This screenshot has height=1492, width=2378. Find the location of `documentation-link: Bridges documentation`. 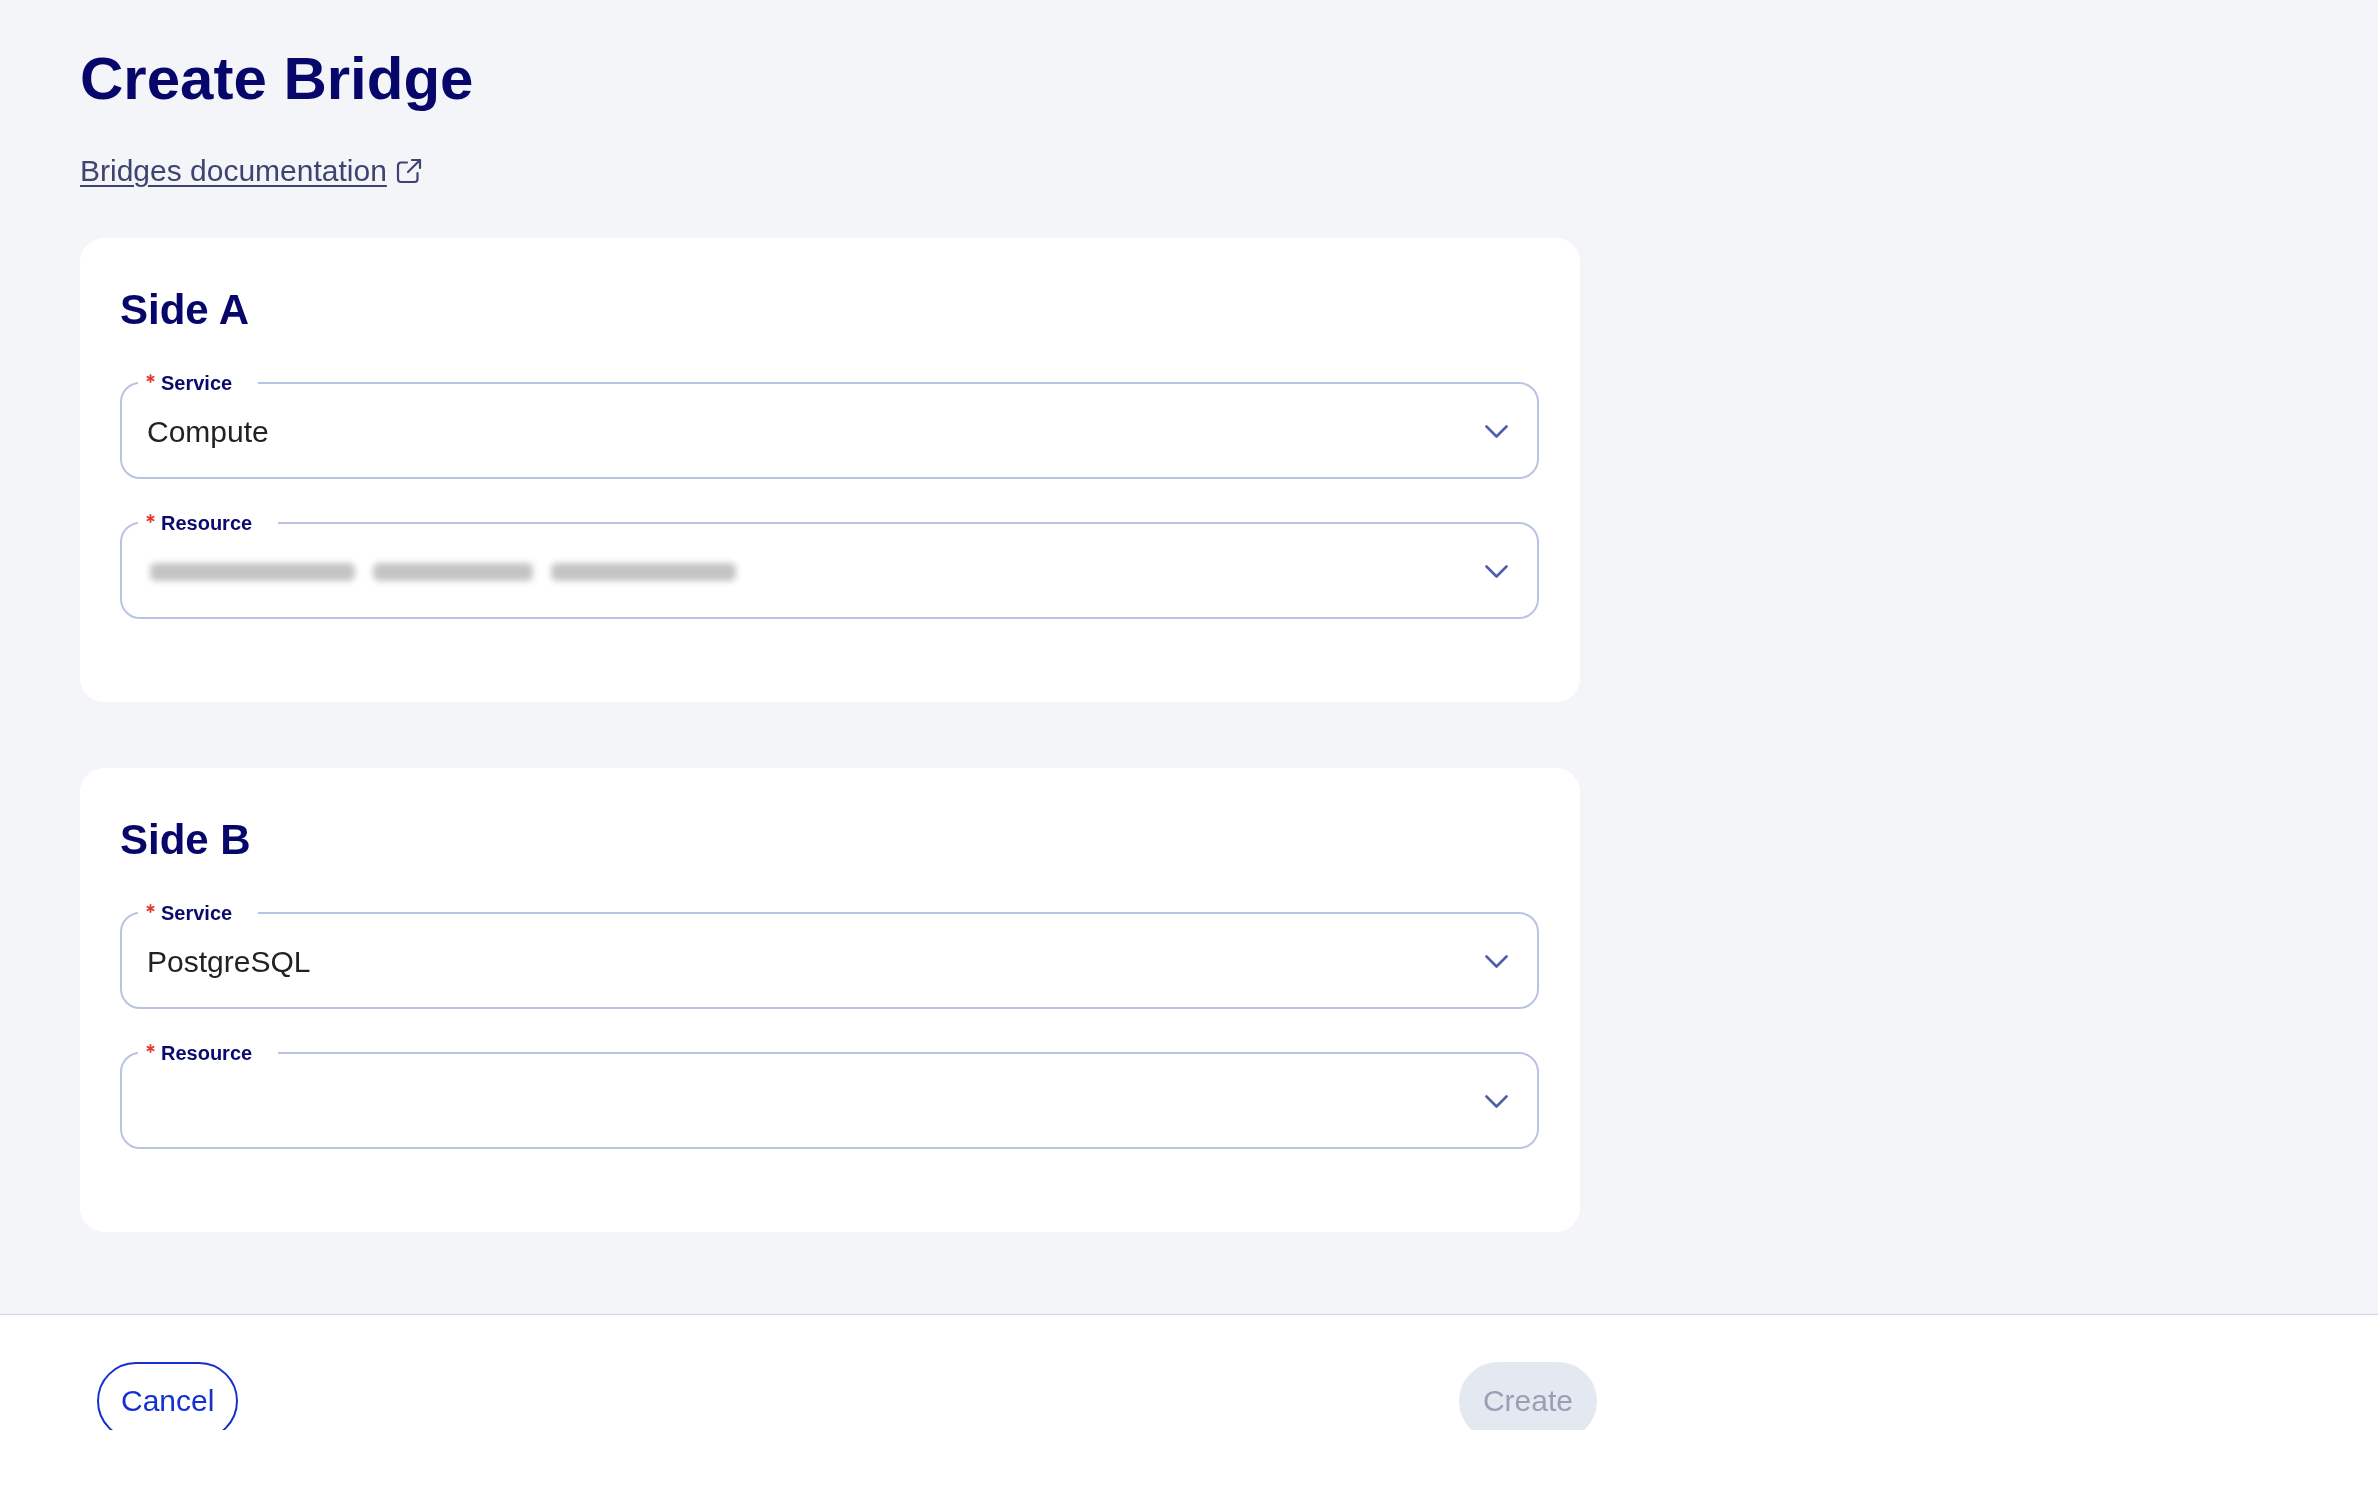

documentation-link: Bridges documentation is located at coordinates (251, 171).